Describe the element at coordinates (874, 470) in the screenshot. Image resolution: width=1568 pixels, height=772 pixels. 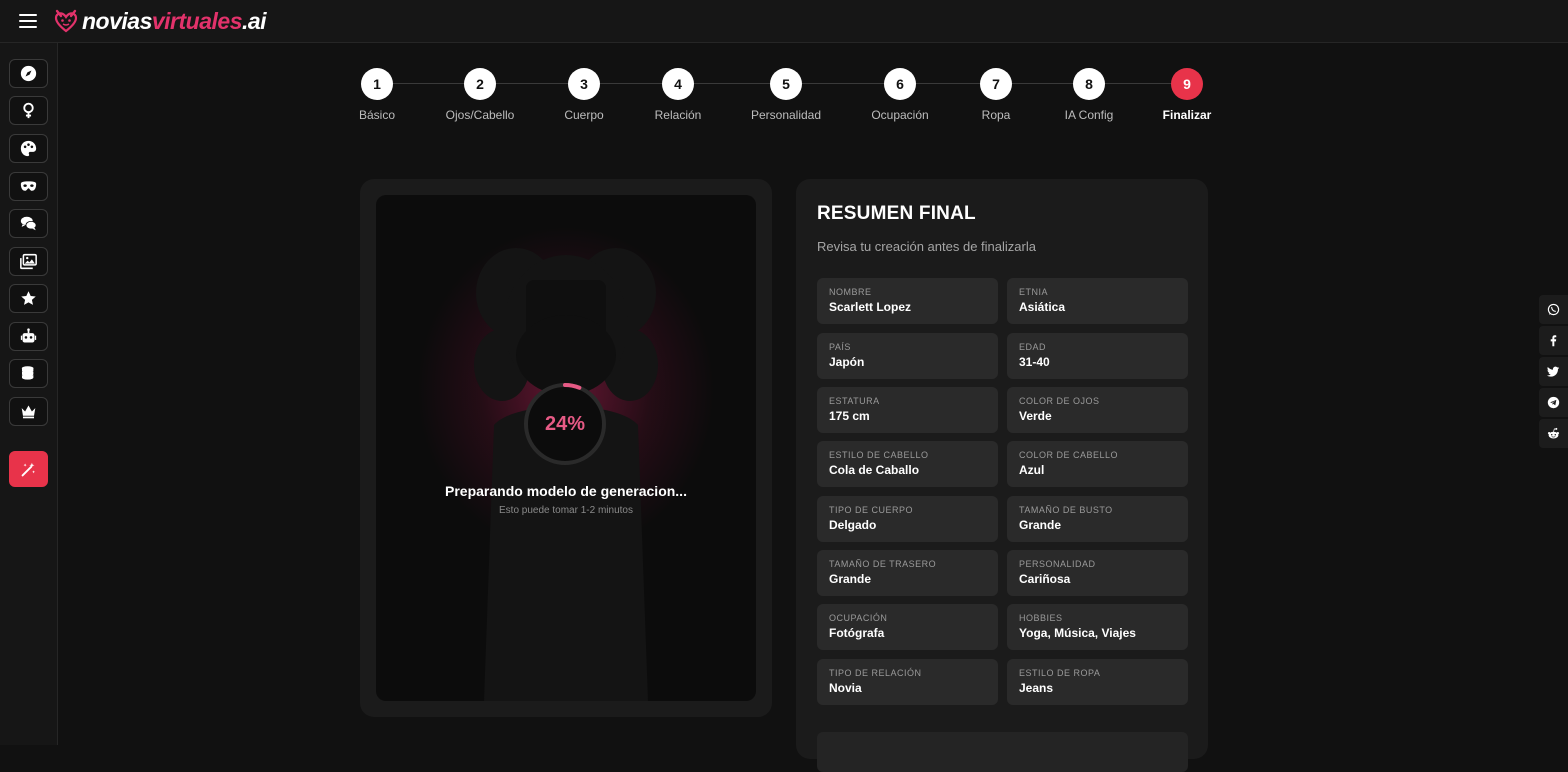
I see `field-value: Cola de Caballo` at that location.